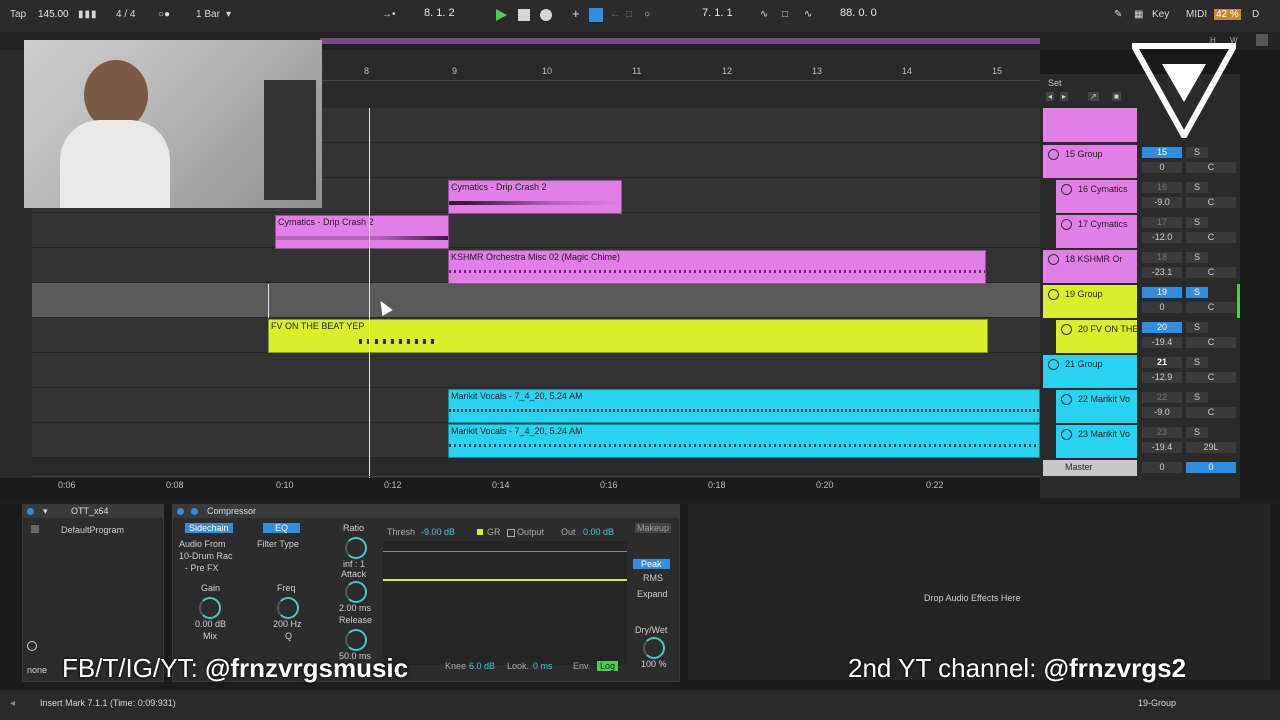 The width and height of the screenshot is (1280, 720). What do you see at coordinates (93, 511) in the screenshot?
I see `device-title-bar: ▾ OTT_x64` at bounding box center [93, 511].